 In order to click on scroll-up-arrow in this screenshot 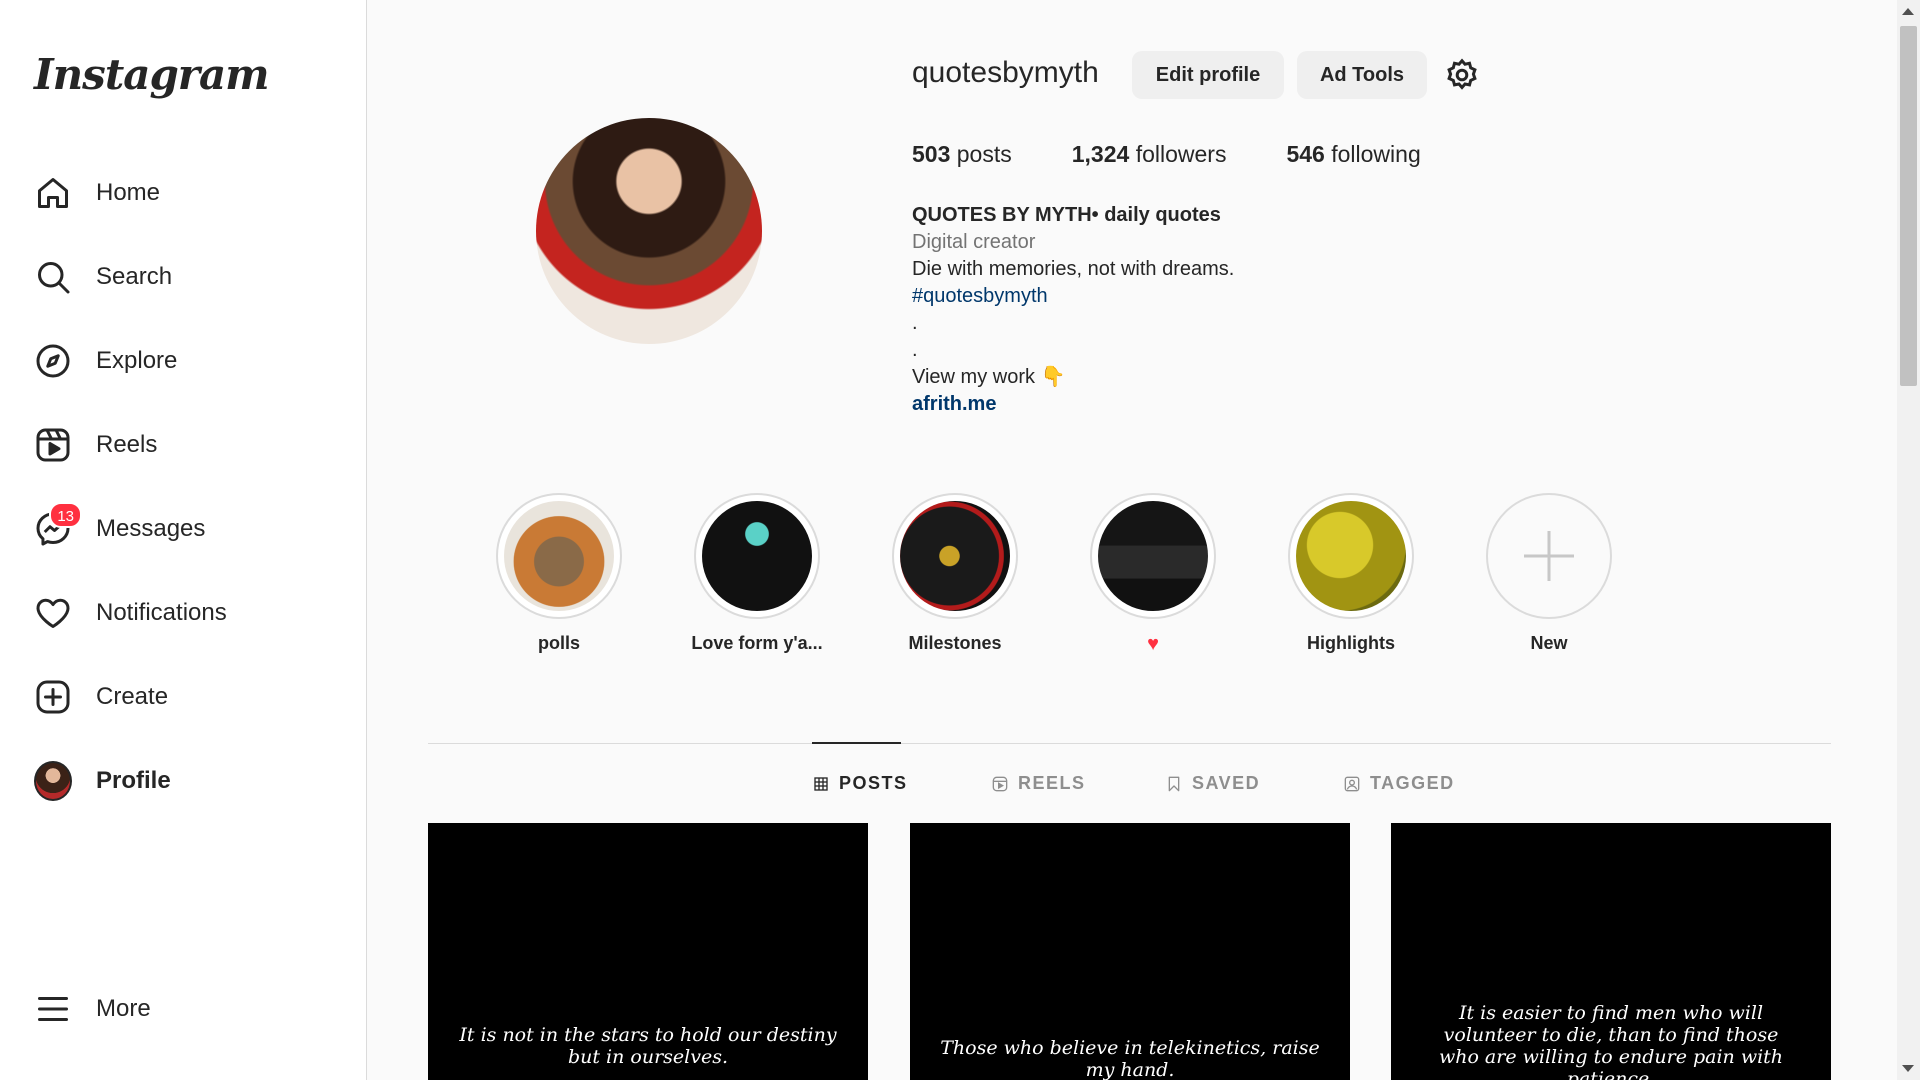, I will do `click(1908, 11)`.